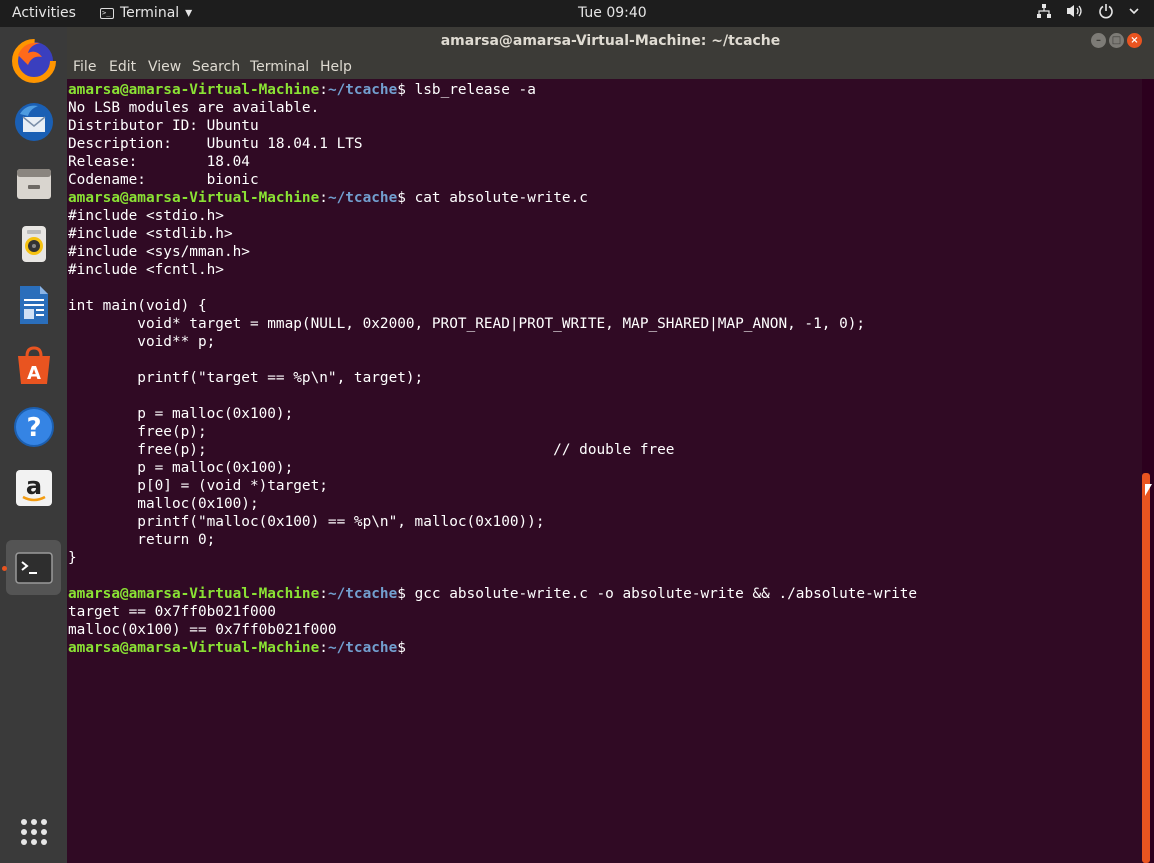 Image resolution: width=1154 pixels, height=863 pixels. I want to click on dock-item-ubuntu-software: A, so click(33, 365).